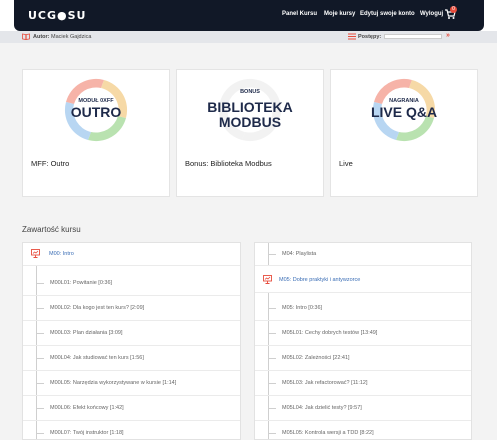 Image resolution: width=497 pixels, height=440 pixels. What do you see at coordinates (71, 37) in the screenshot?
I see `author-name: Maciek Gajdzica` at bounding box center [71, 37].